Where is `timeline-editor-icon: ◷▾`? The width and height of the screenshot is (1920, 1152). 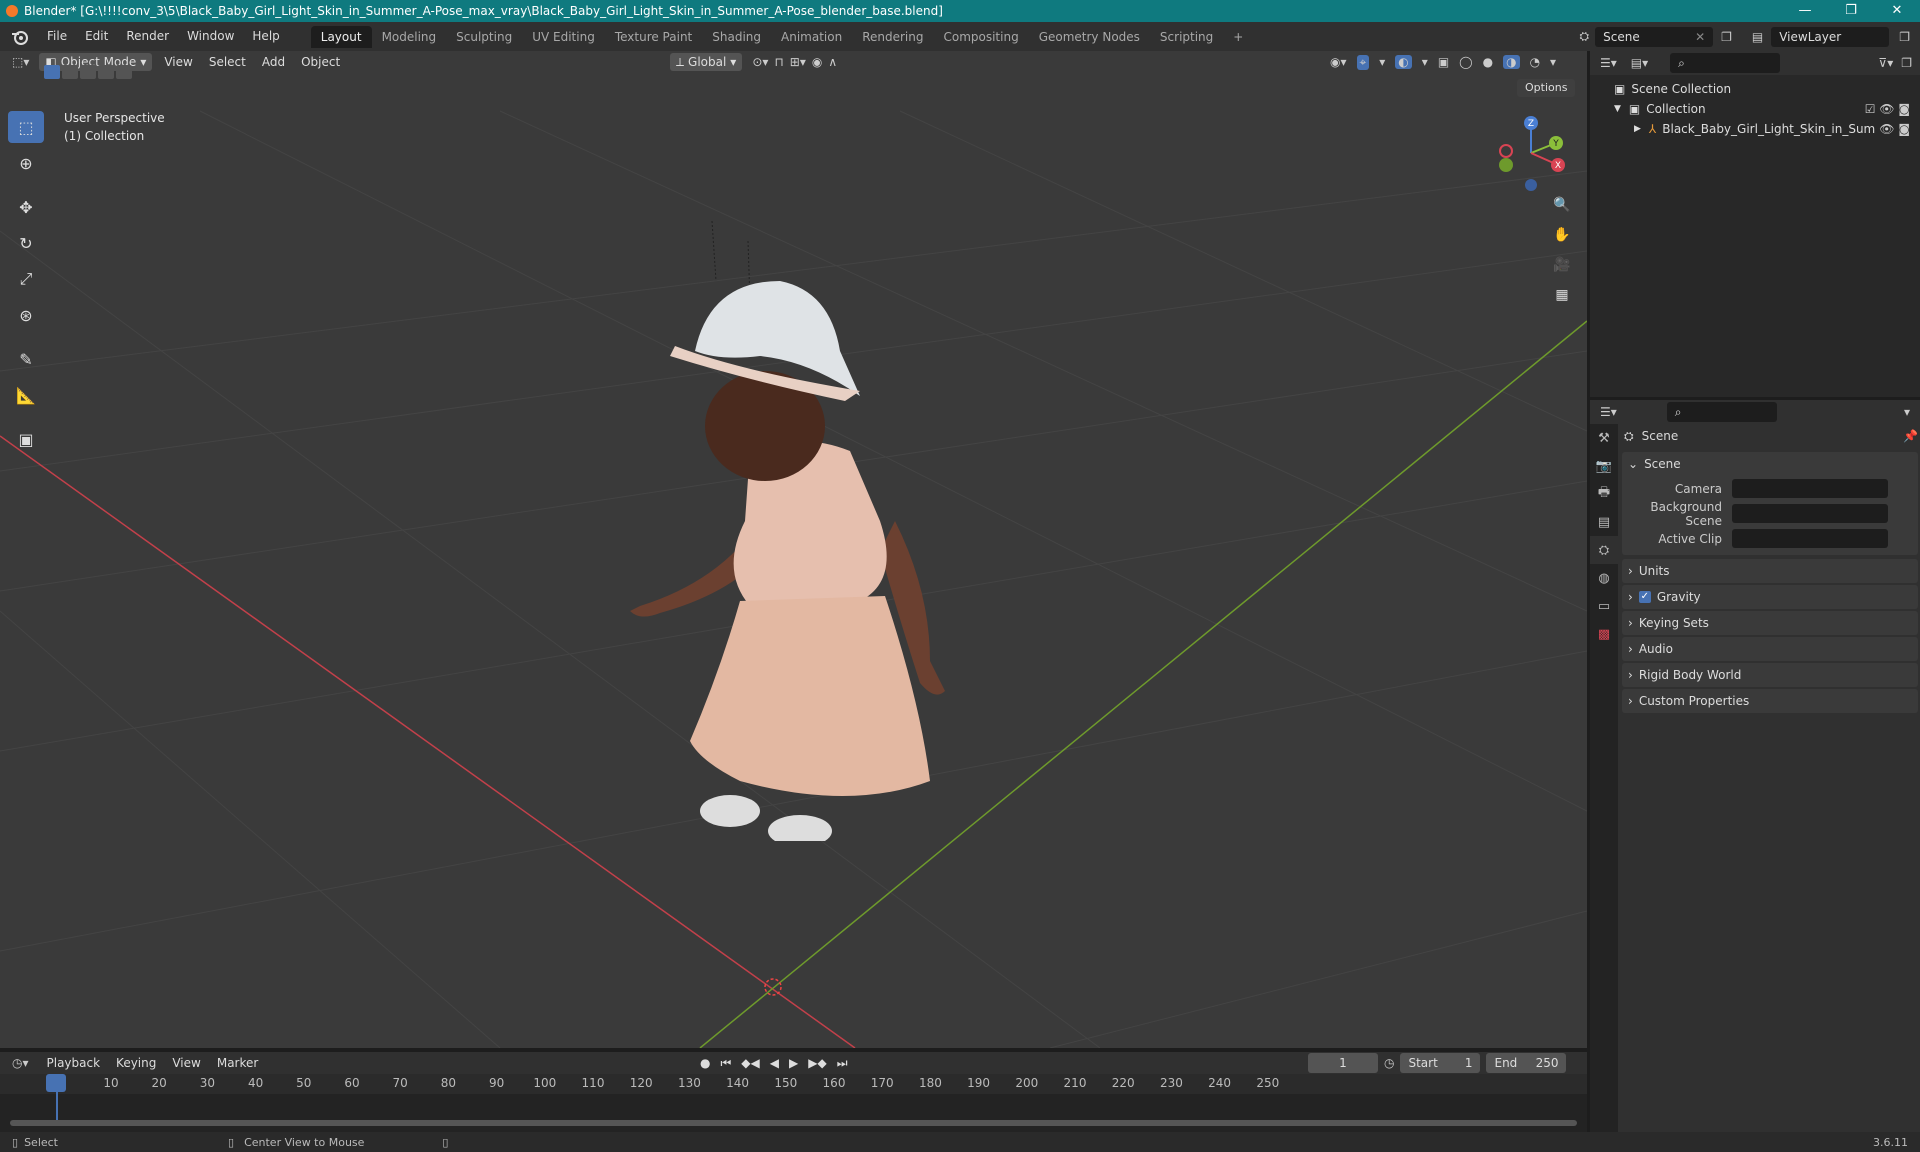 timeline-editor-icon: ◷▾ is located at coordinates (20, 1063).